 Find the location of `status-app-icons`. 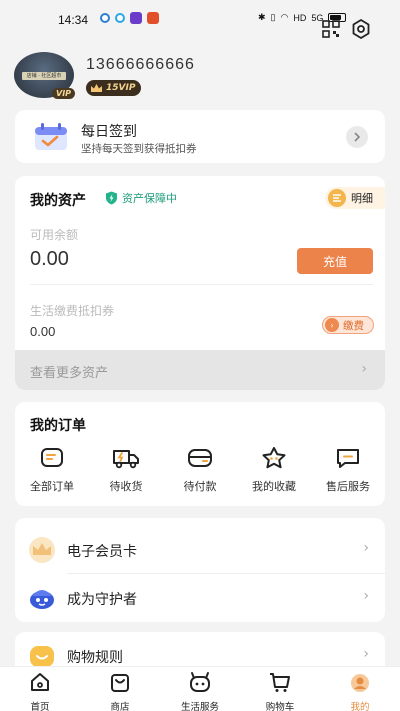

status-app-icons is located at coordinates (129, 18).